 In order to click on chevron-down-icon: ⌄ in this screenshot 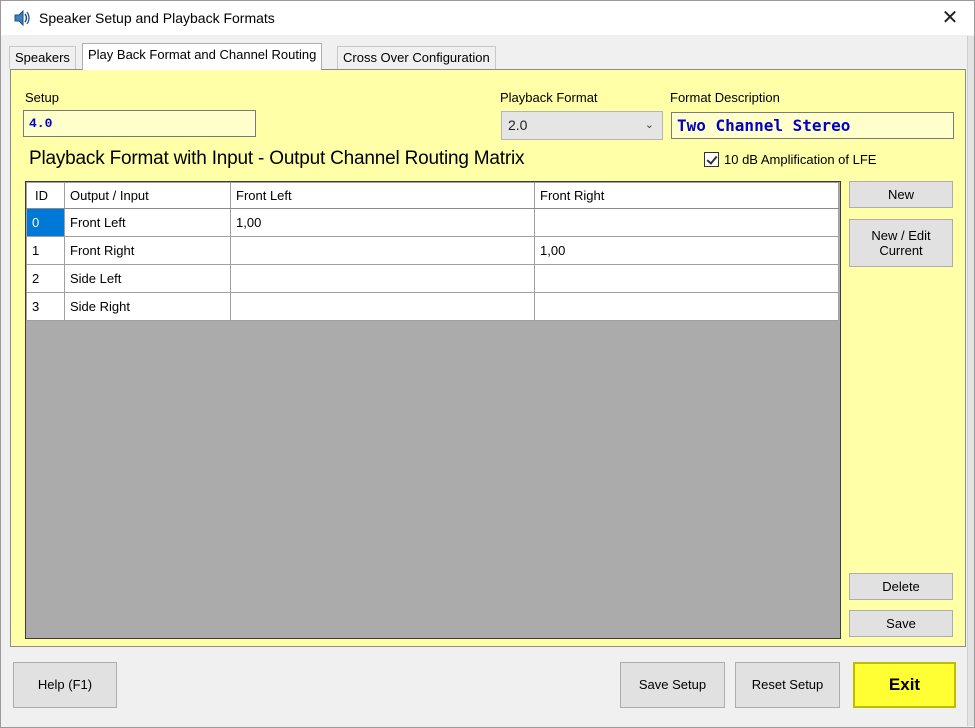, I will do `click(649, 125)`.